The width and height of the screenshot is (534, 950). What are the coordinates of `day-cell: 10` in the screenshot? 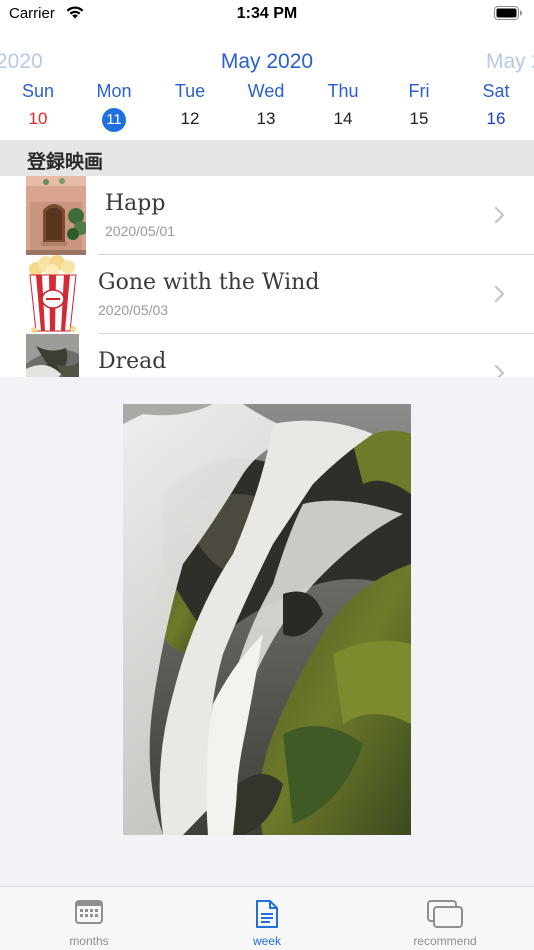 It's located at (38, 119).